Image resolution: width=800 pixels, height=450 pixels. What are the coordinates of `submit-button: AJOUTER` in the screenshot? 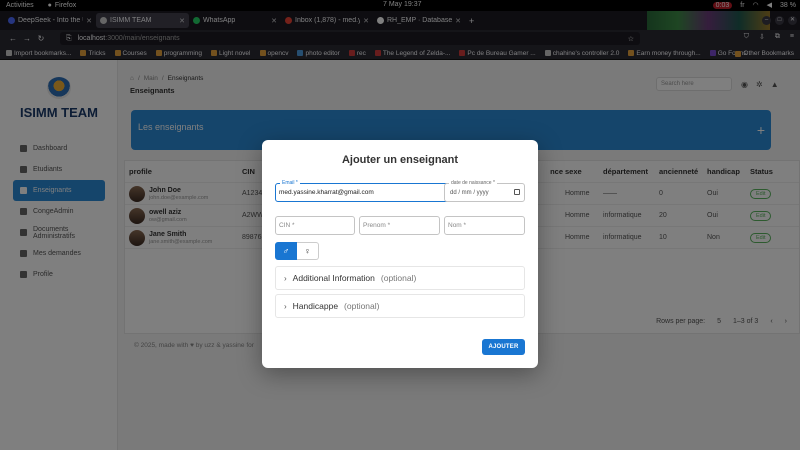 It's located at (503, 347).